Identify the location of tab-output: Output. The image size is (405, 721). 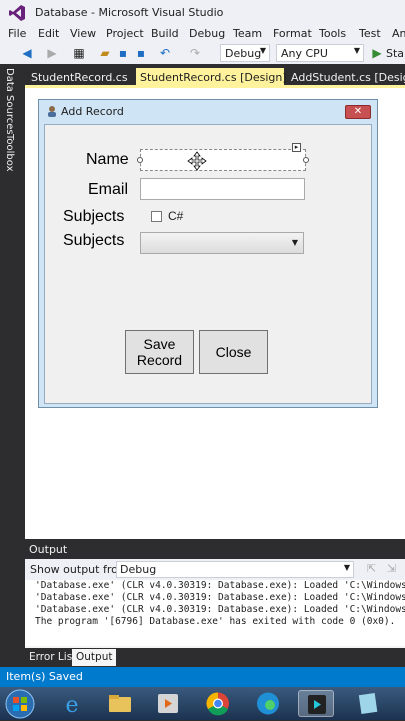
(94, 657).